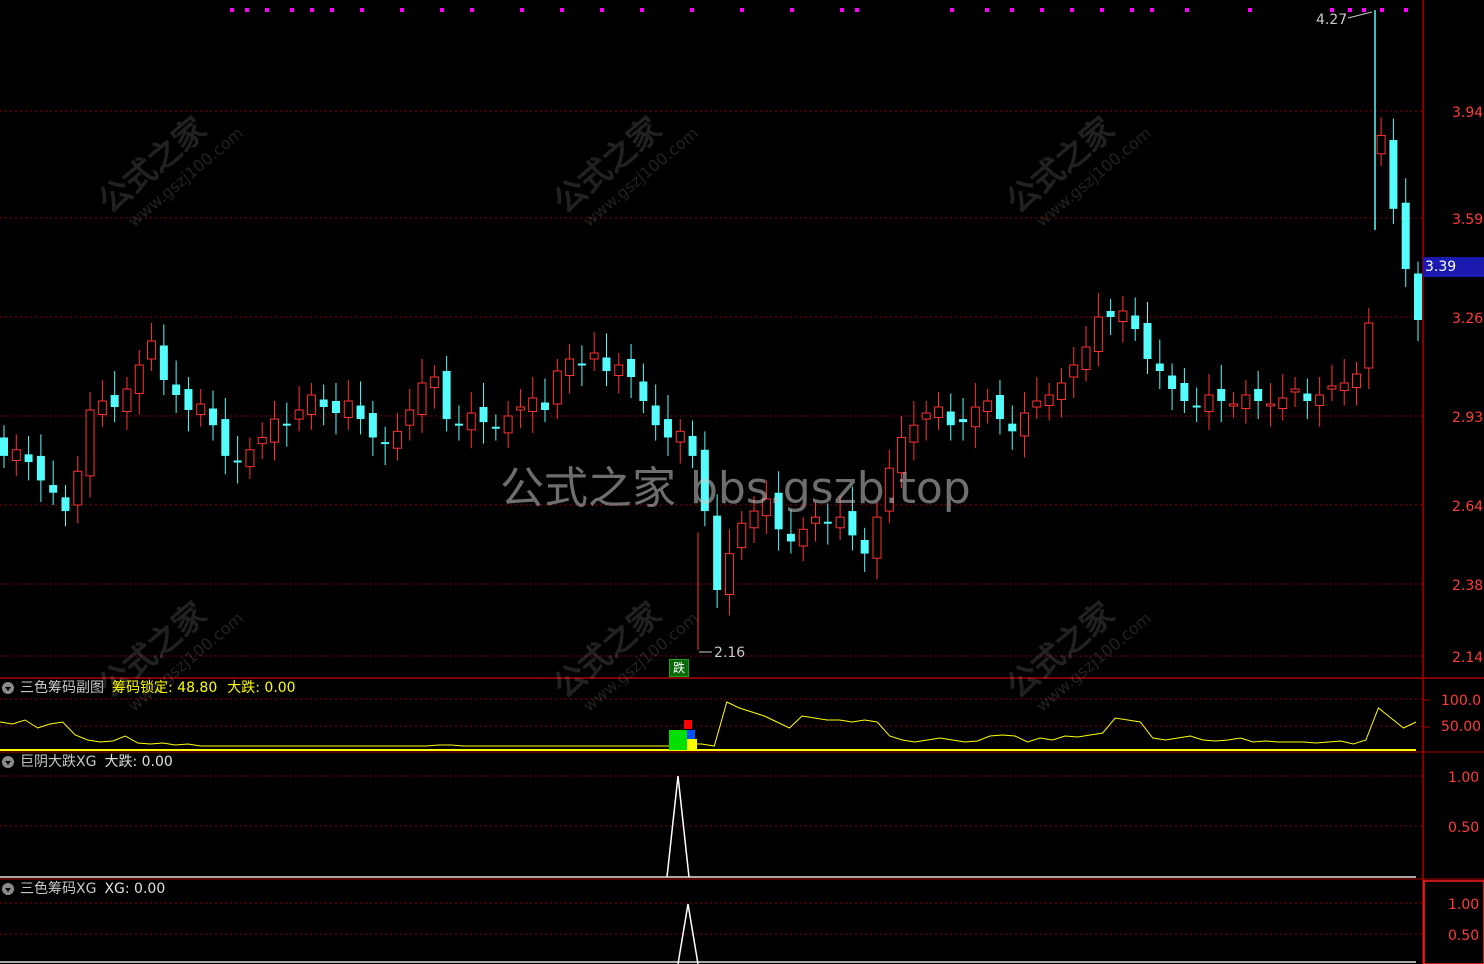  Describe the element at coordinates (692, 744) in the screenshot. I see `chip-block-yellow` at that location.